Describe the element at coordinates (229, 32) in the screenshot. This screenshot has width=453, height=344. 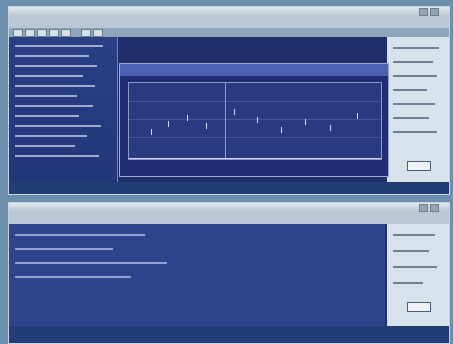
I see `top-toolbar` at that location.